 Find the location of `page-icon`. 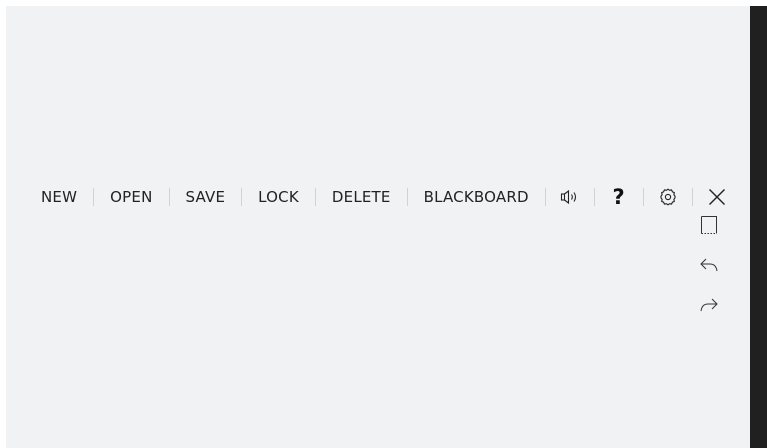

page-icon is located at coordinates (709, 225).